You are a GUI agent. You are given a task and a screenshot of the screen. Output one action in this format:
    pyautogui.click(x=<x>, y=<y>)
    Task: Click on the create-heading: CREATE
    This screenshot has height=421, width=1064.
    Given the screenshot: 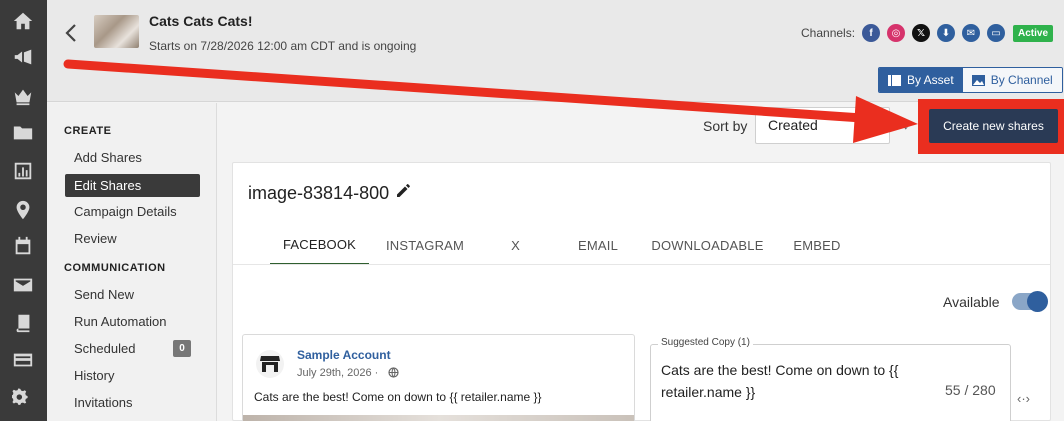 What is the action you would take?
    pyautogui.click(x=88, y=131)
    